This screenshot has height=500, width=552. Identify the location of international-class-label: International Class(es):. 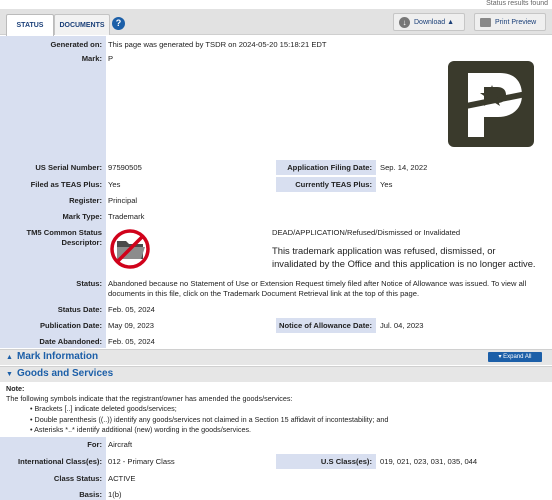
(60, 461).